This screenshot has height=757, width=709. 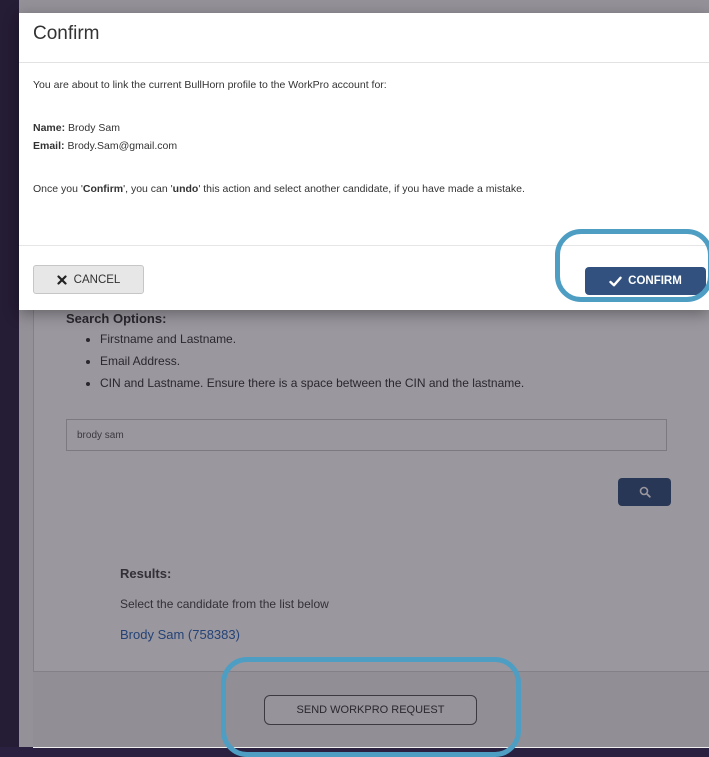 What do you see at coordinates (371, 707) in the screenshot?
I see `send-request-highlight-ring` at bounding box center [371, 707].